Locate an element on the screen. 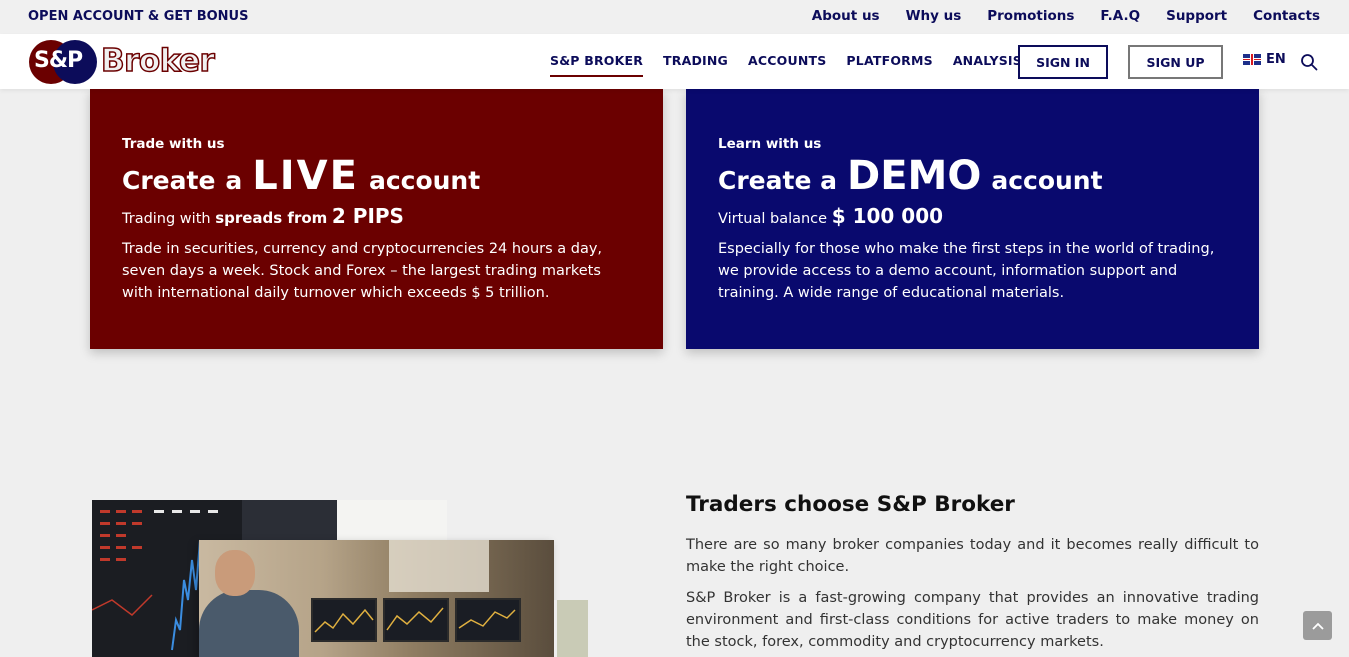  top-link-faq: F.A.Q is located at coordinates (1120, 16).